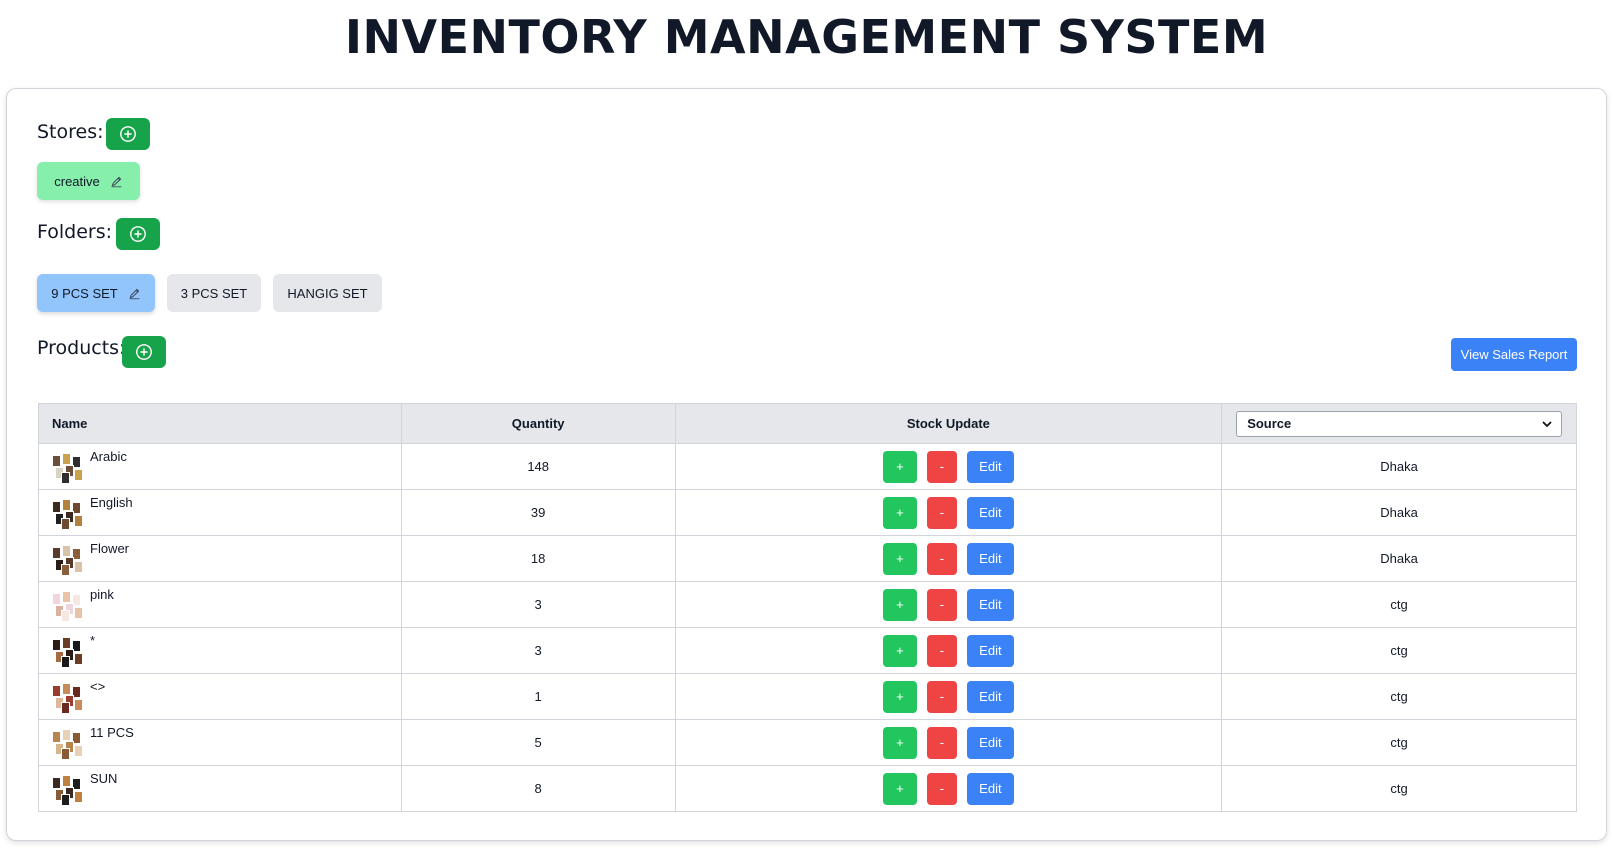 The width and height of the screenshot is (1613, 859). What do you see at coordinates (538, 696) in the screenshot?
I see `product-quantity: 1` at bounding box center [538, 696].